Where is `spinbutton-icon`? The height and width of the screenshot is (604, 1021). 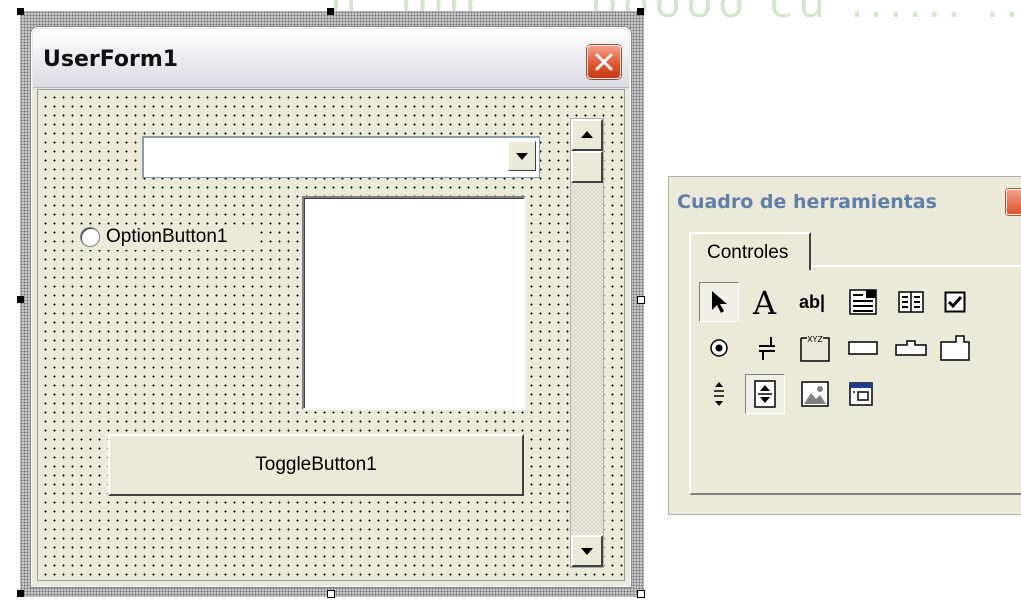 spinbutton-icon is located at coordinates (765, 394).